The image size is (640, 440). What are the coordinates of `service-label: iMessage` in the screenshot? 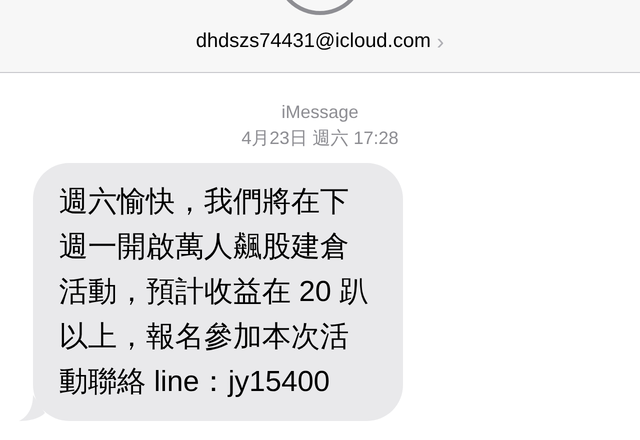 It's located at (320, 112).